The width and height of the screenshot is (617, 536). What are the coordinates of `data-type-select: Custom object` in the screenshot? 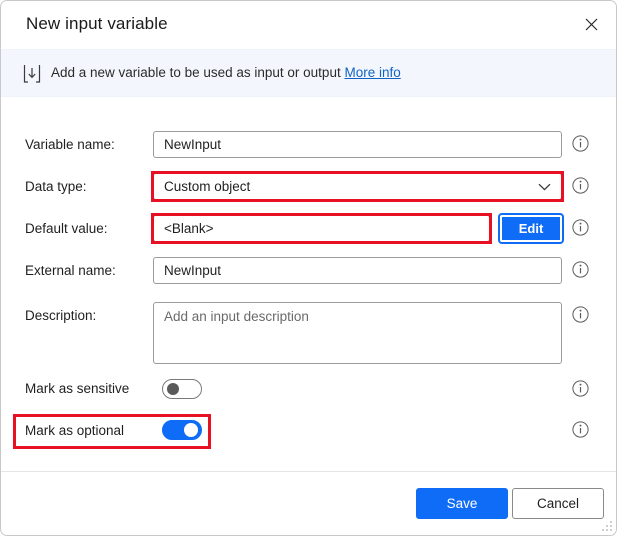 It's located at (357, 186).